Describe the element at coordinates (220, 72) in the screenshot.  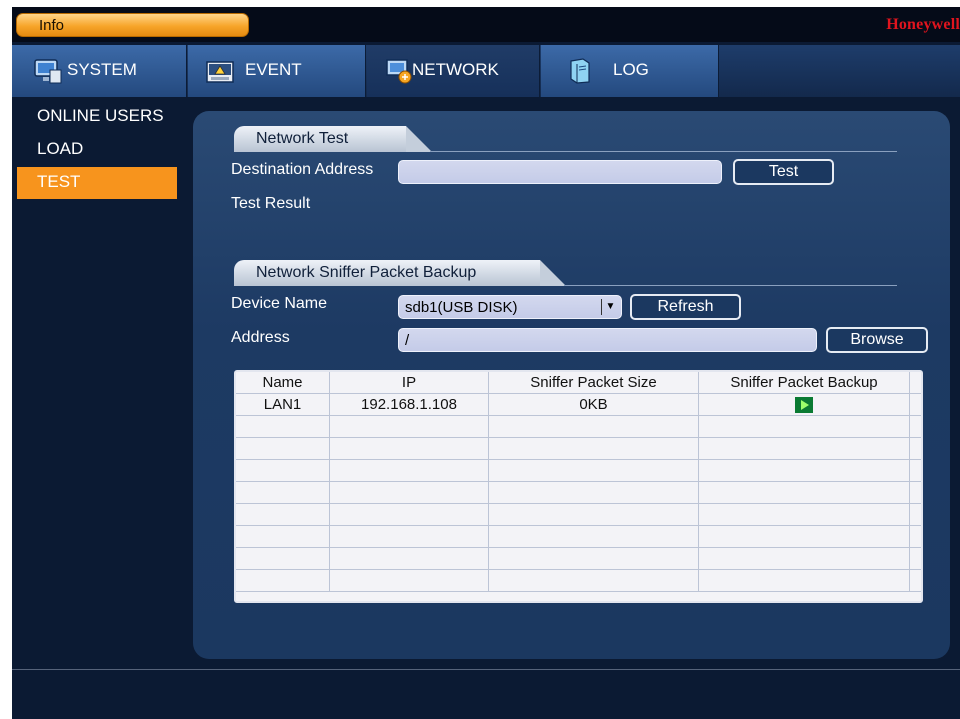
I see `alarm-icon` at that location.